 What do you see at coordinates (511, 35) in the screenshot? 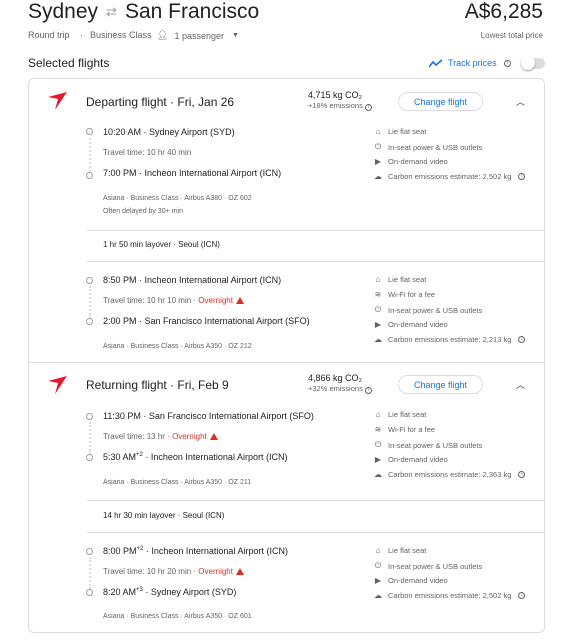
I see `price-note: Lowest total price` at bounding box center [511, 35].